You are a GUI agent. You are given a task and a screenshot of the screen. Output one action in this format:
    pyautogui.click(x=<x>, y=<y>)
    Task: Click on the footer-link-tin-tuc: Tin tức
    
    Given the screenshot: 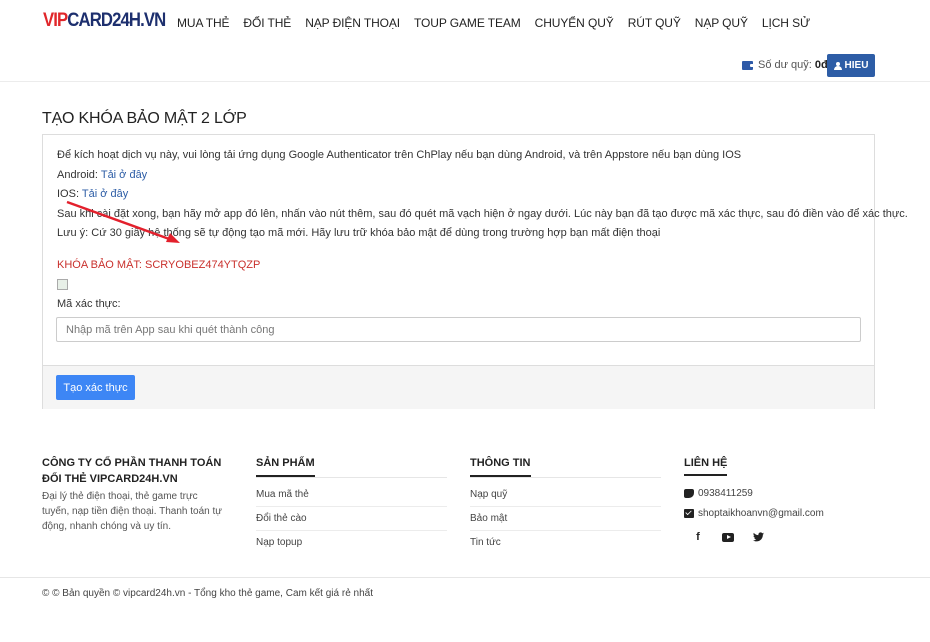 What is the action you would take?
    pyautogui.click(x=565, y=543)
    